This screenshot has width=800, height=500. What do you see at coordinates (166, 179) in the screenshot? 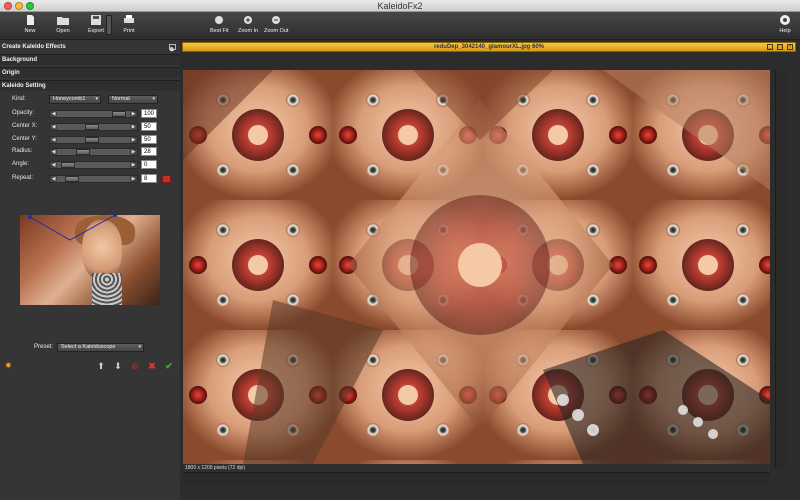
I see `reset-repeat-button` at bounding box center [166, 179].